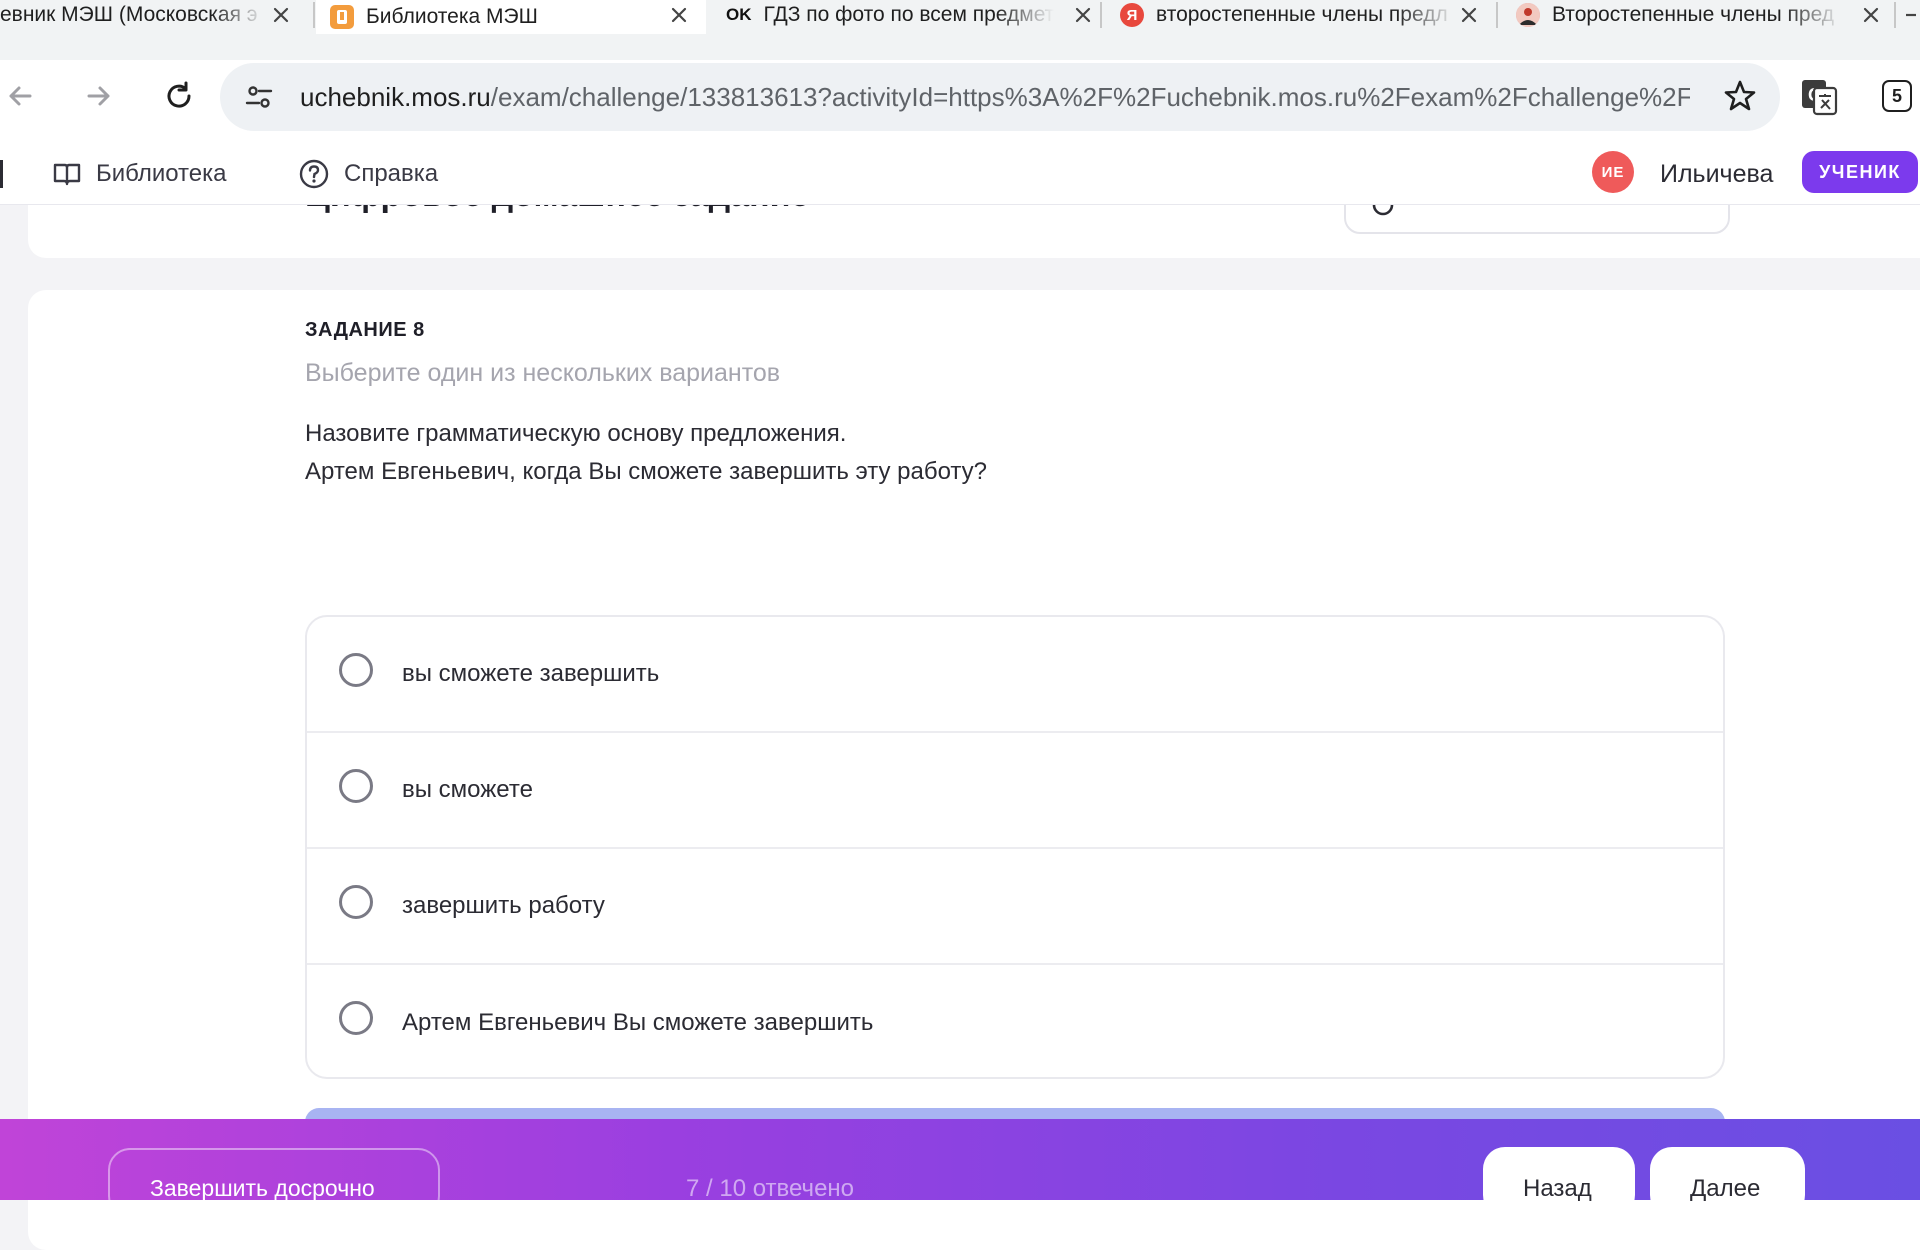  Describe the element at coordinates (543, 373) in the screenshot. I see `task-instruction: Выберите один из нескольких вариантов` at that location.